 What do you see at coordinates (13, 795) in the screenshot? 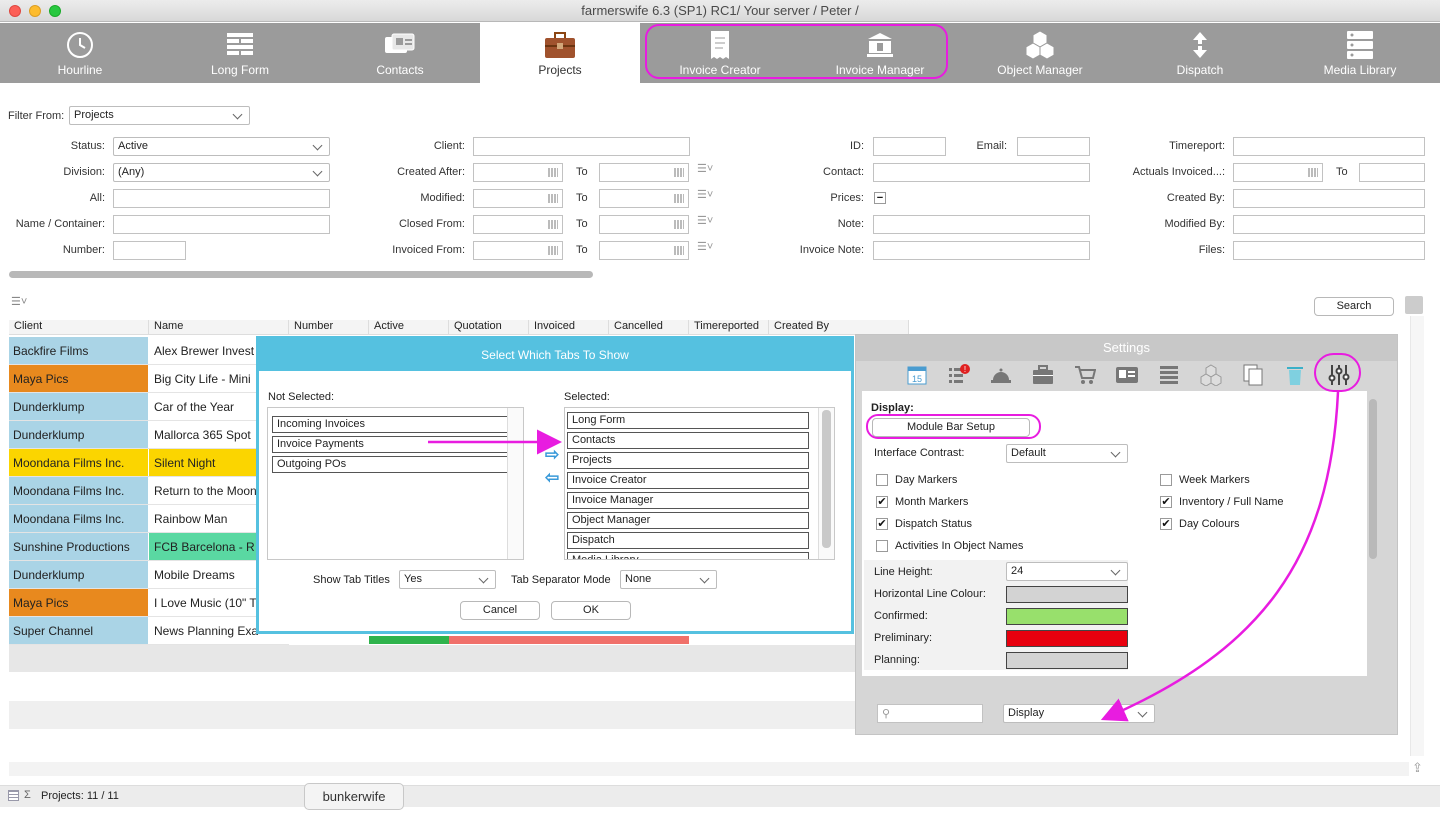
I see `list-view-icon` at bounding box center [13, 795].